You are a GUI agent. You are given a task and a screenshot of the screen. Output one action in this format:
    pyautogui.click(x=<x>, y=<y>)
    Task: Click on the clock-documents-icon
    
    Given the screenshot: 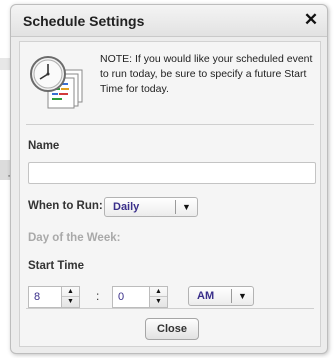 What is the action you would take?
    pyautogui.click(x=56, y=82)
    